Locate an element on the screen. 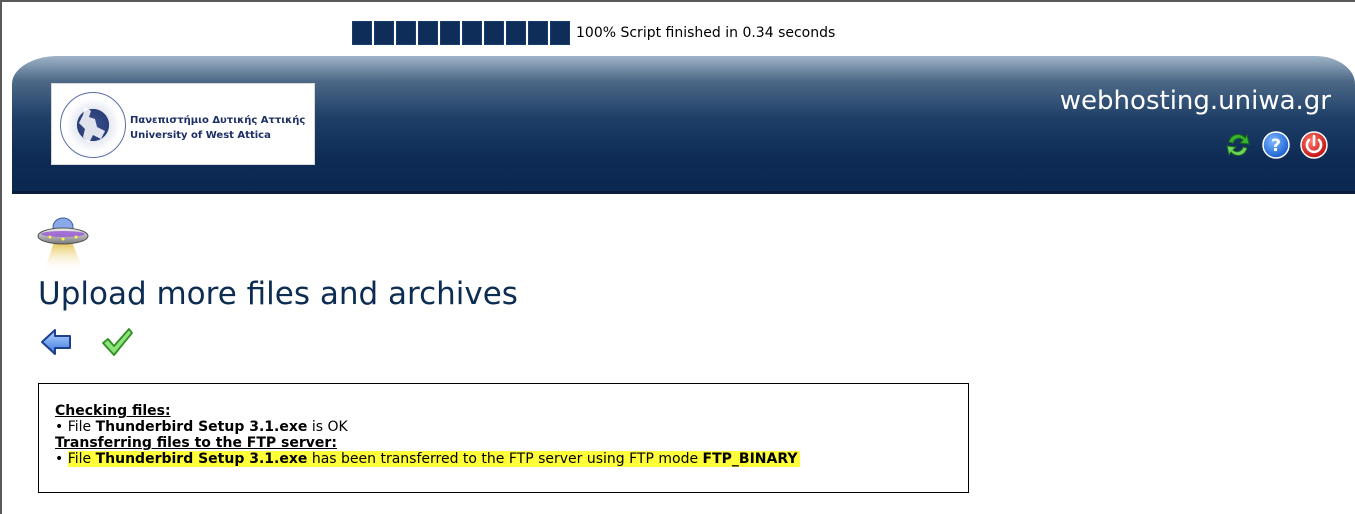 The width and height of the screenshot is (1355, 514). checkmark-icon is located at coordinates (117, 342).